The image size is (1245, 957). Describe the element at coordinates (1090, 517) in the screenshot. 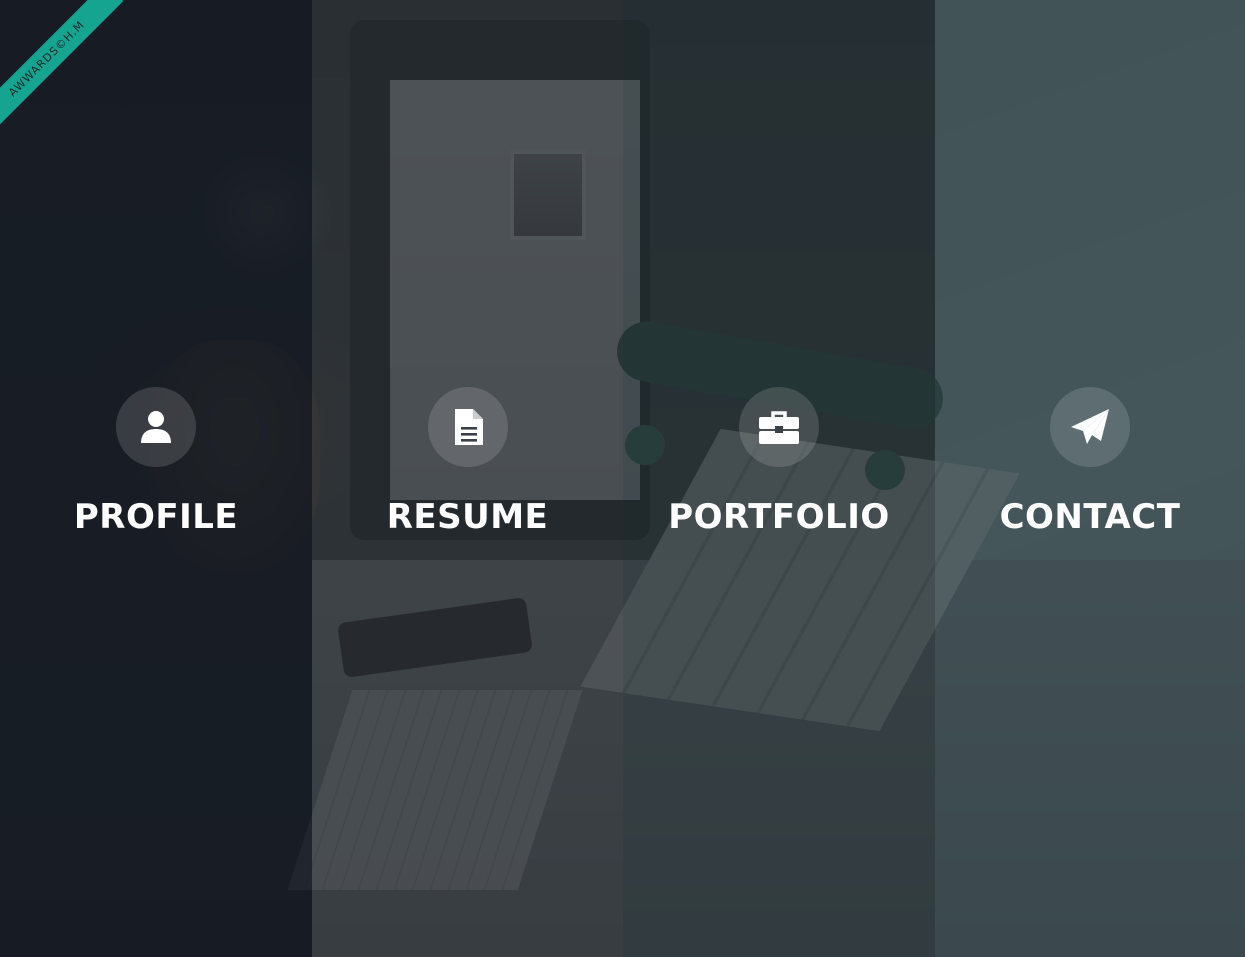

I see `nav-label-contact: CONTACT` at that location.